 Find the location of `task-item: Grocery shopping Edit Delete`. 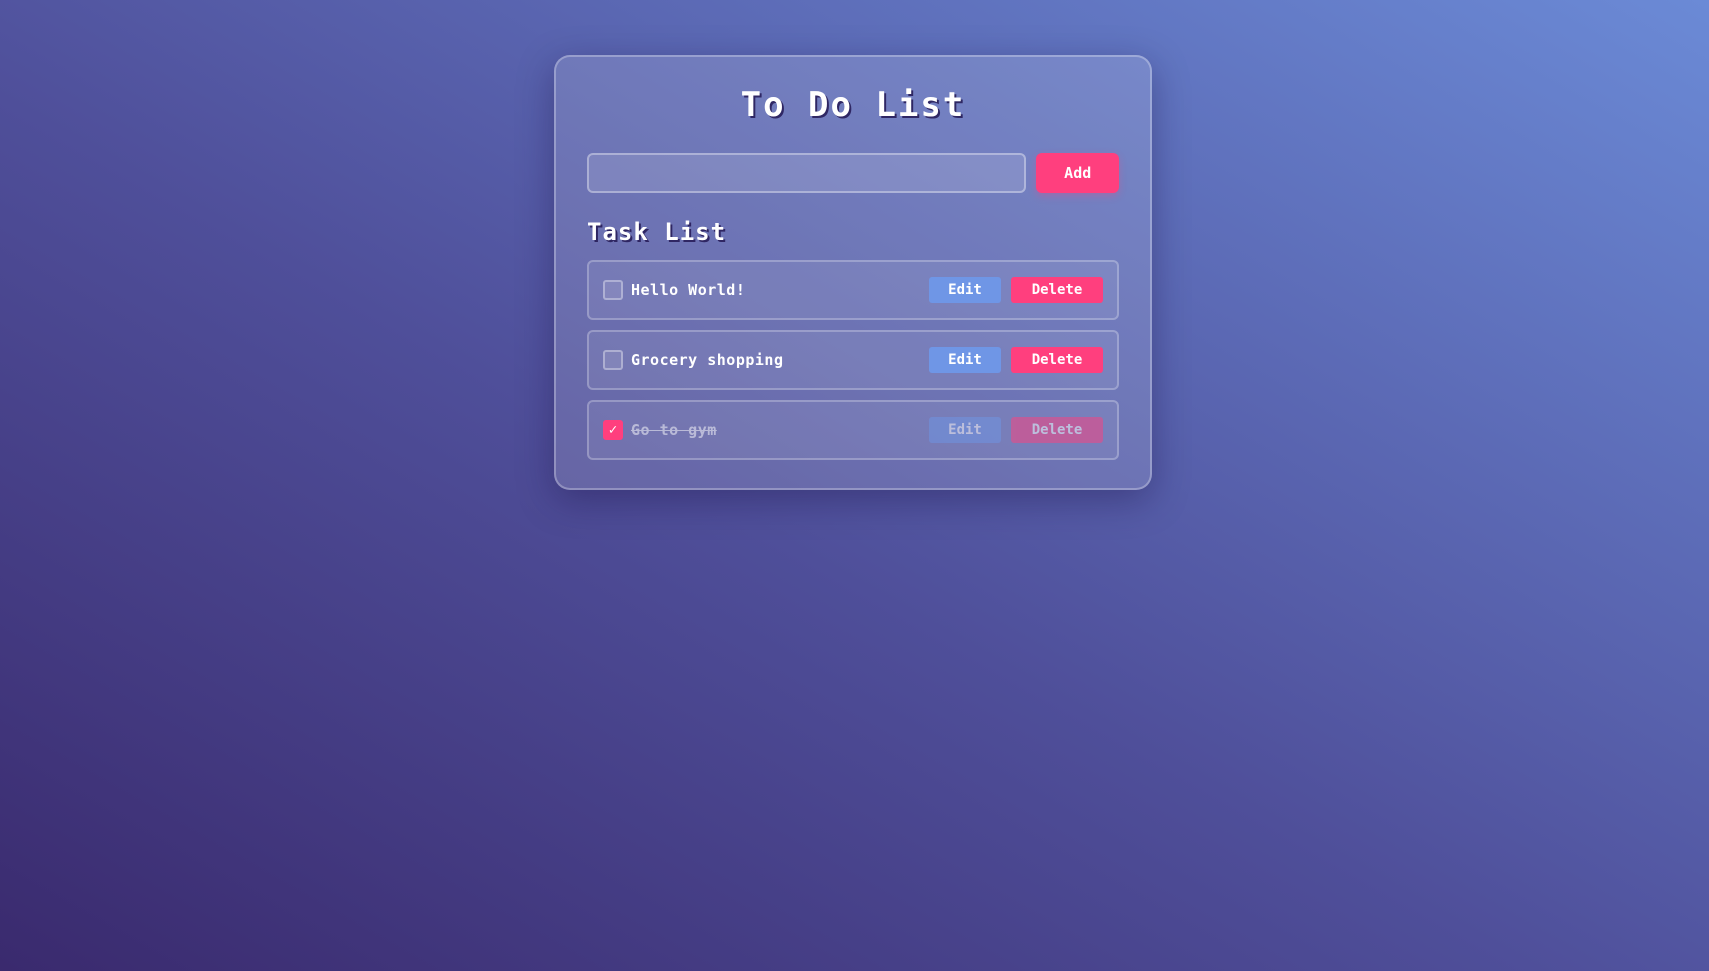

task-item: Grocery shopping Edit Delete is located at coordinates (853, 360).